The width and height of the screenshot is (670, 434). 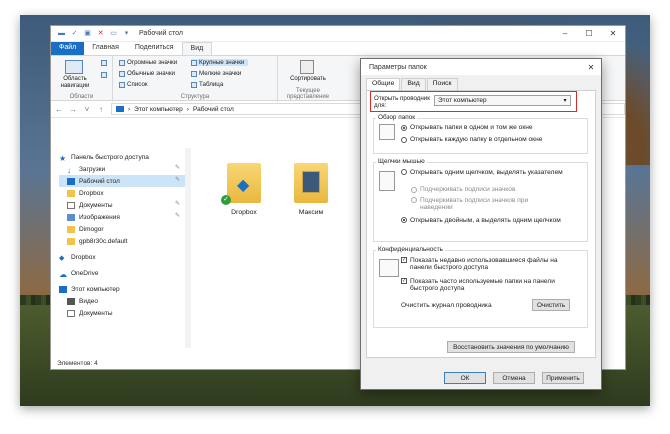 What do you see at coordinates (442, 84) in the screenshot?
I see `tab-search: Поиск` at bounding box center [442, 84].